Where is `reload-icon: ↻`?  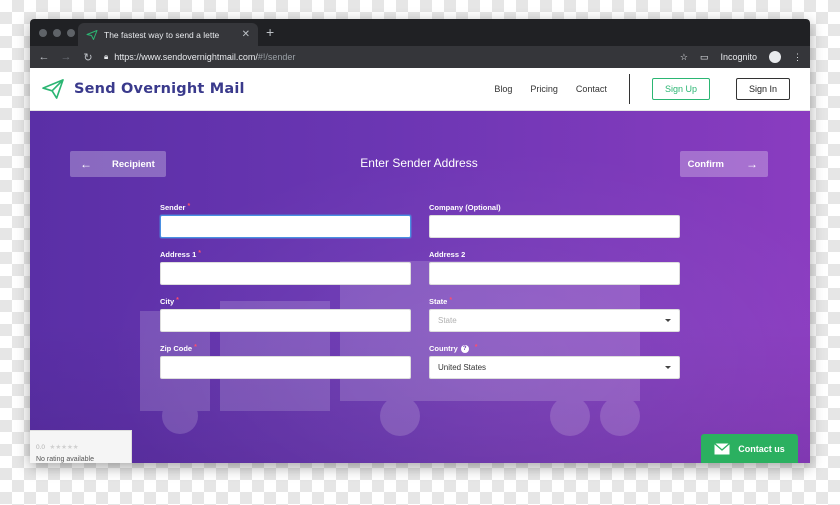 reload-icon: ↻ is located at coordinates (88, 57).